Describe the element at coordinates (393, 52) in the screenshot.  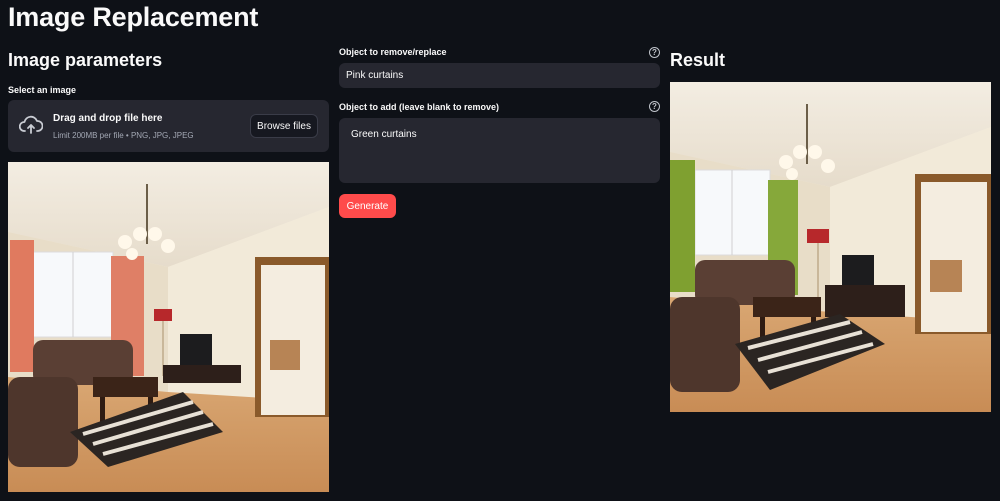
I see `remove-field-label: Object to remove/replace` at that location.